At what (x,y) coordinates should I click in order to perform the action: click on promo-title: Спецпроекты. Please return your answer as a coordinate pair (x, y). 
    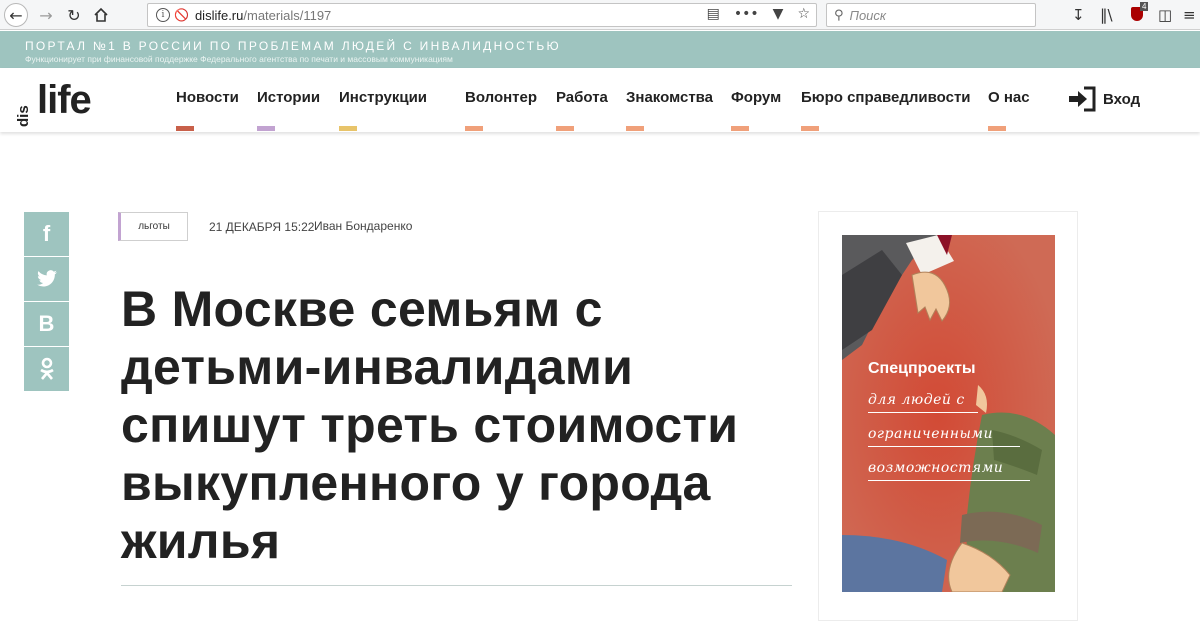
    Looking at the image, I should click on (922, 368).